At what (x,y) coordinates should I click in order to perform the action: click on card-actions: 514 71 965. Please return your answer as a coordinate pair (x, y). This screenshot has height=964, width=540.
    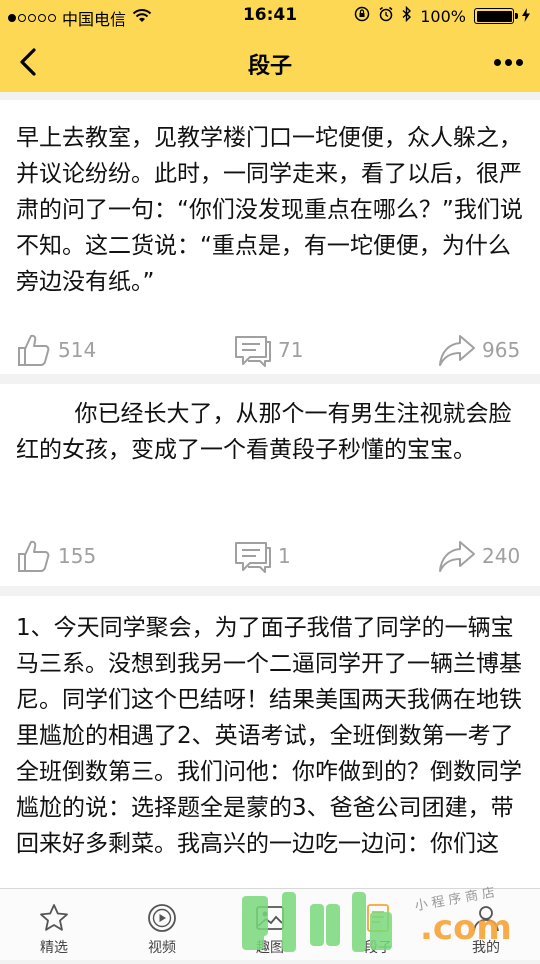
    Looking at the image, I should click on (270, 350).